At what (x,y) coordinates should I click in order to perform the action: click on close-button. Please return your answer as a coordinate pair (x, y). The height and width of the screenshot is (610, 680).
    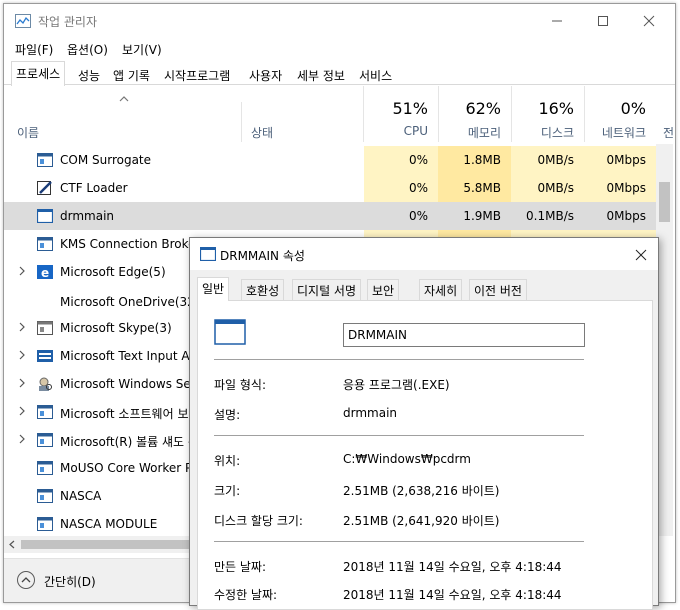
    Looking at the image, I should click on (649, 20).